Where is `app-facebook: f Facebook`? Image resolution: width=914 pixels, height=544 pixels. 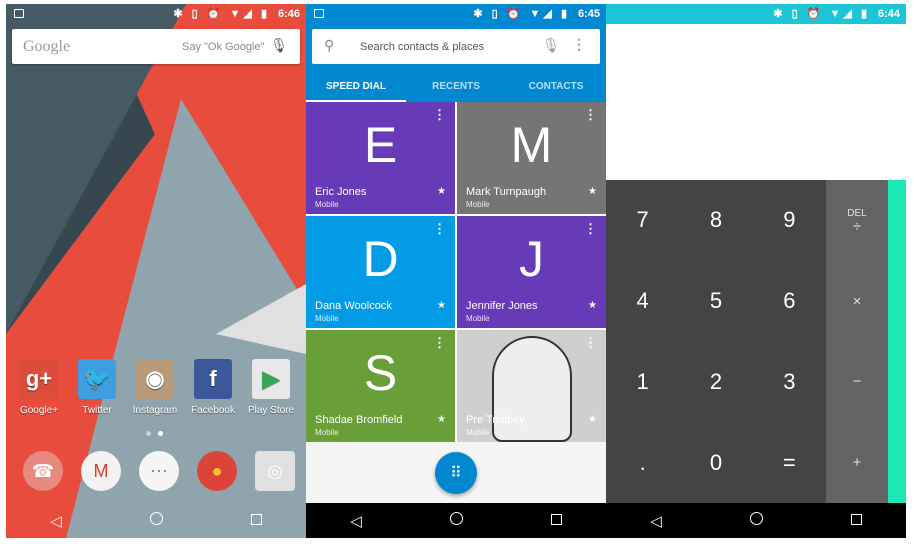 app-facebook: f Facebook is located at coordinates (213, 387).